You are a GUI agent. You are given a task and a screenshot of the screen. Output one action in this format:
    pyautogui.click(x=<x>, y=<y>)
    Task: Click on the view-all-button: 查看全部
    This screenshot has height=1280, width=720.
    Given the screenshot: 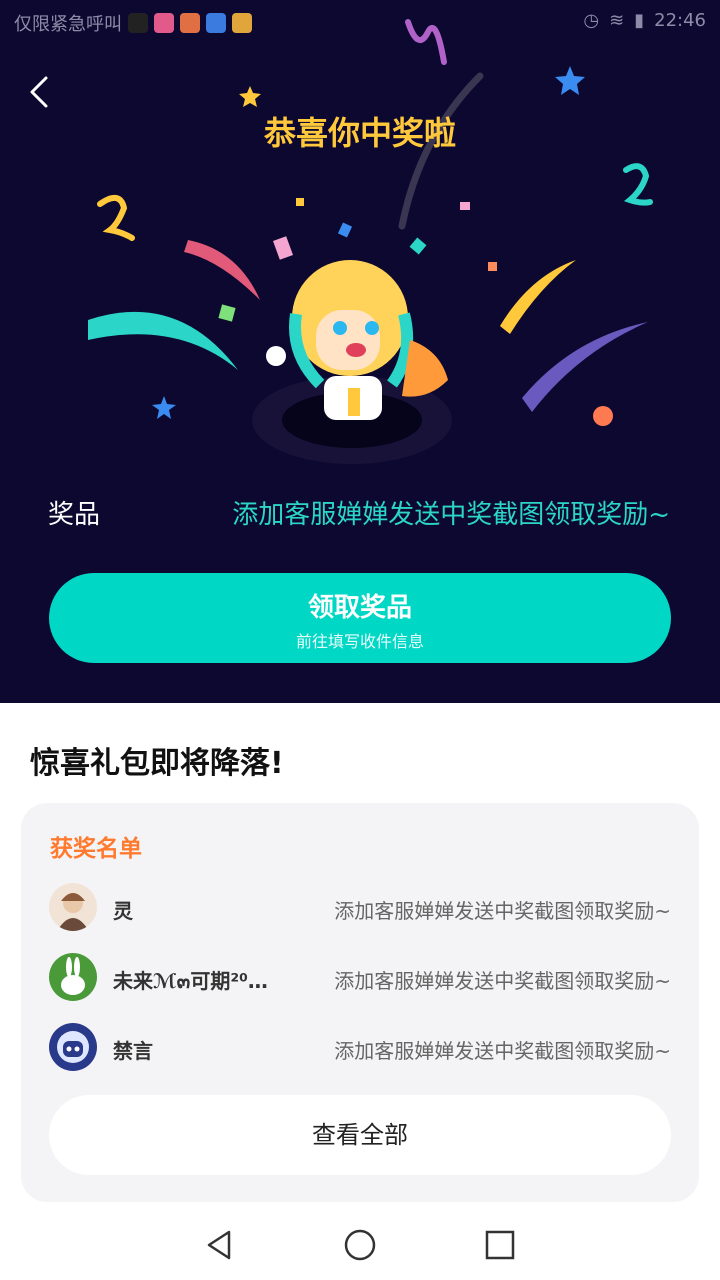 What is the action you would take?
    pyautogui.click(x=360, y=1135)
    